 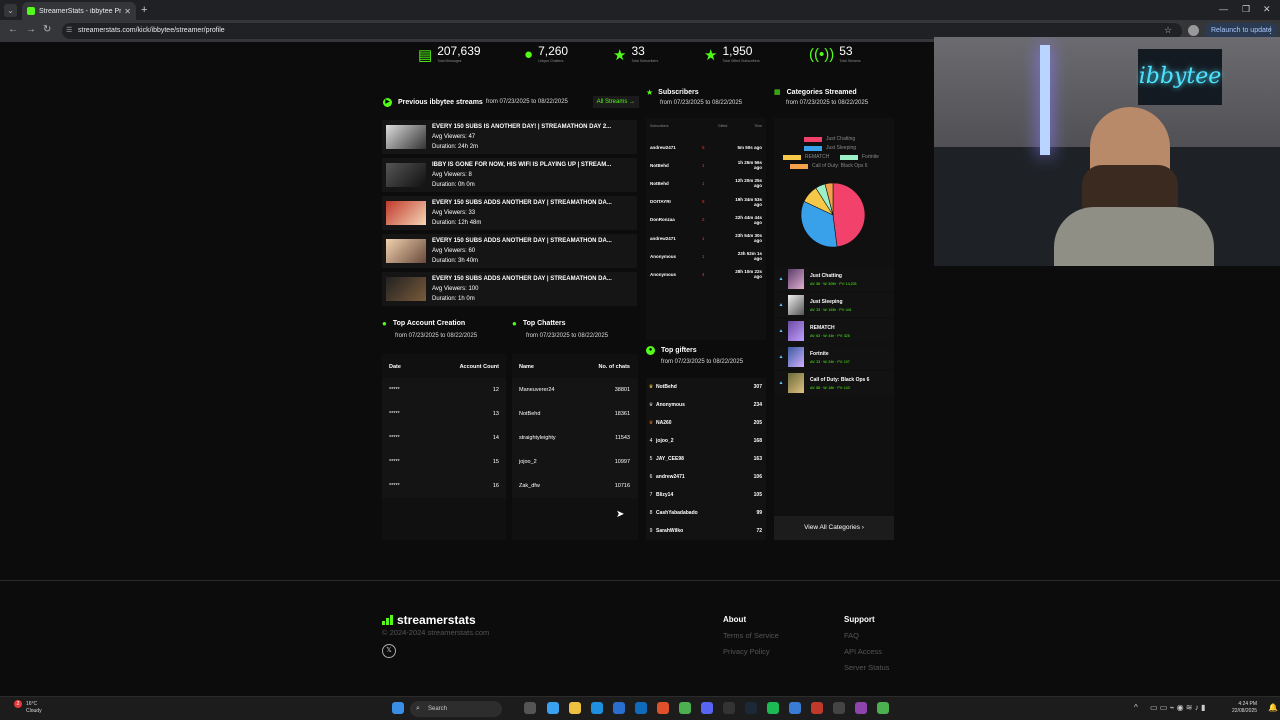 What do you see at coordinates (436, 632) in the screenshot?
I see `footer-copyright: © 2024-2024 streamerstats.com` at bounding box center [436, 632].